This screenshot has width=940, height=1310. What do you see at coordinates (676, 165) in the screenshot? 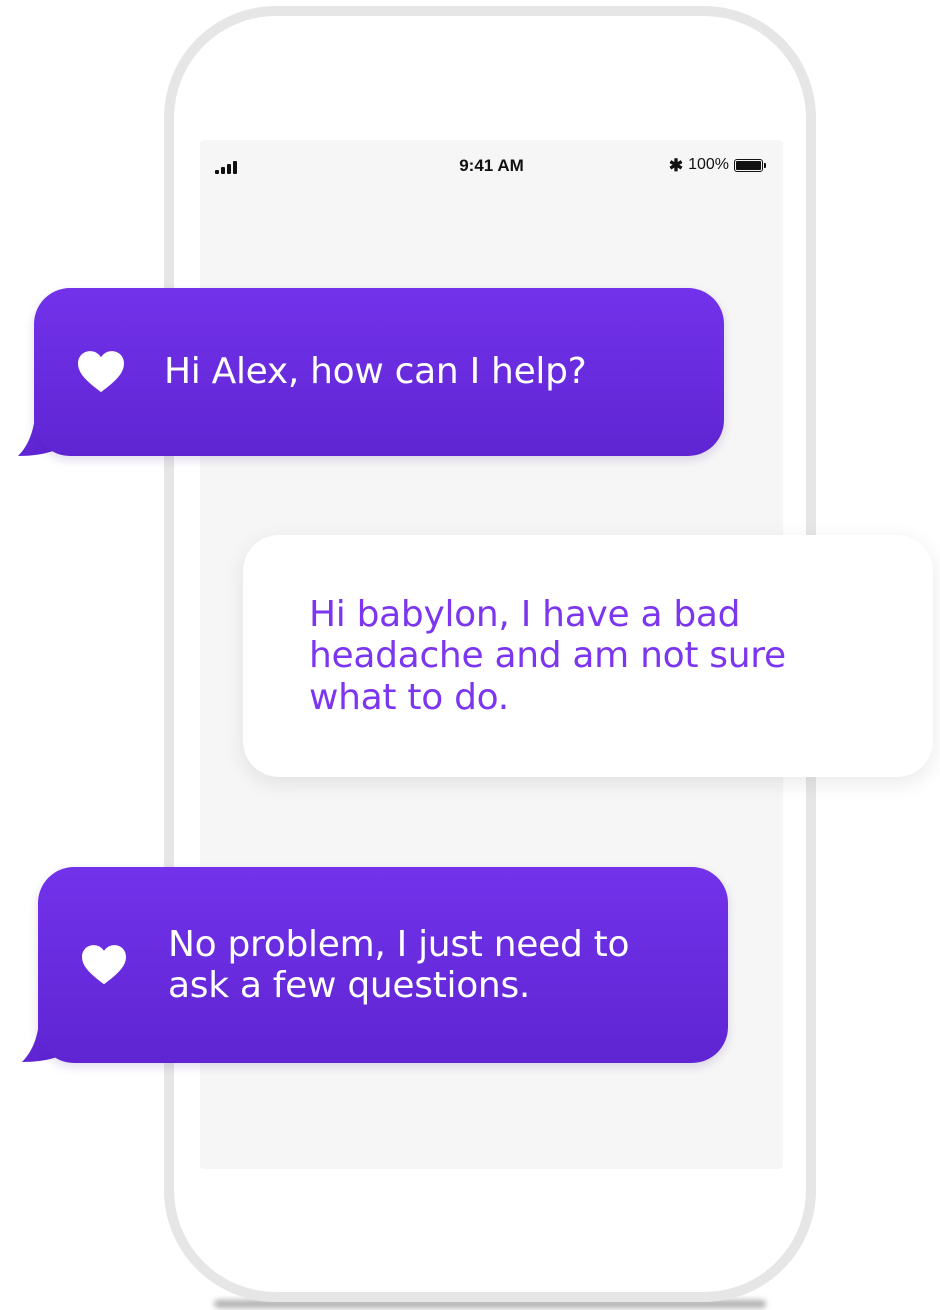
I see `bluetooth-icon: ✱` at bounding box center [676, 165].